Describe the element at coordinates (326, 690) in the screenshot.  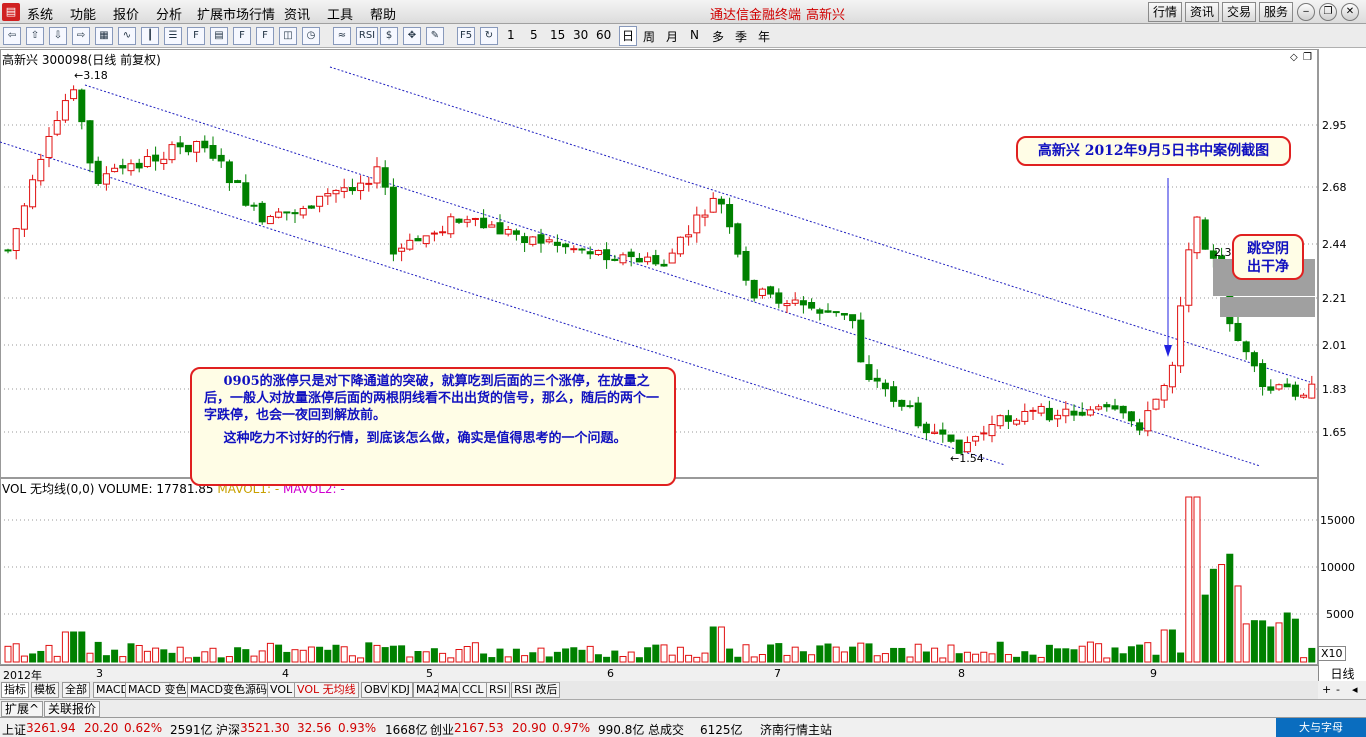
I see `tab-vol-no-ma: VOL 无均线` at that location.